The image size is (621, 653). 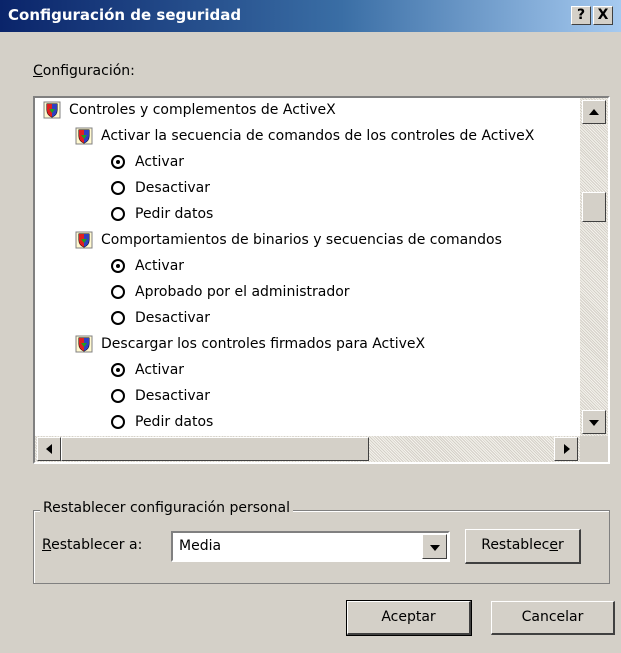 I want to click on scroll-left-button, so click(x=49, y=449).